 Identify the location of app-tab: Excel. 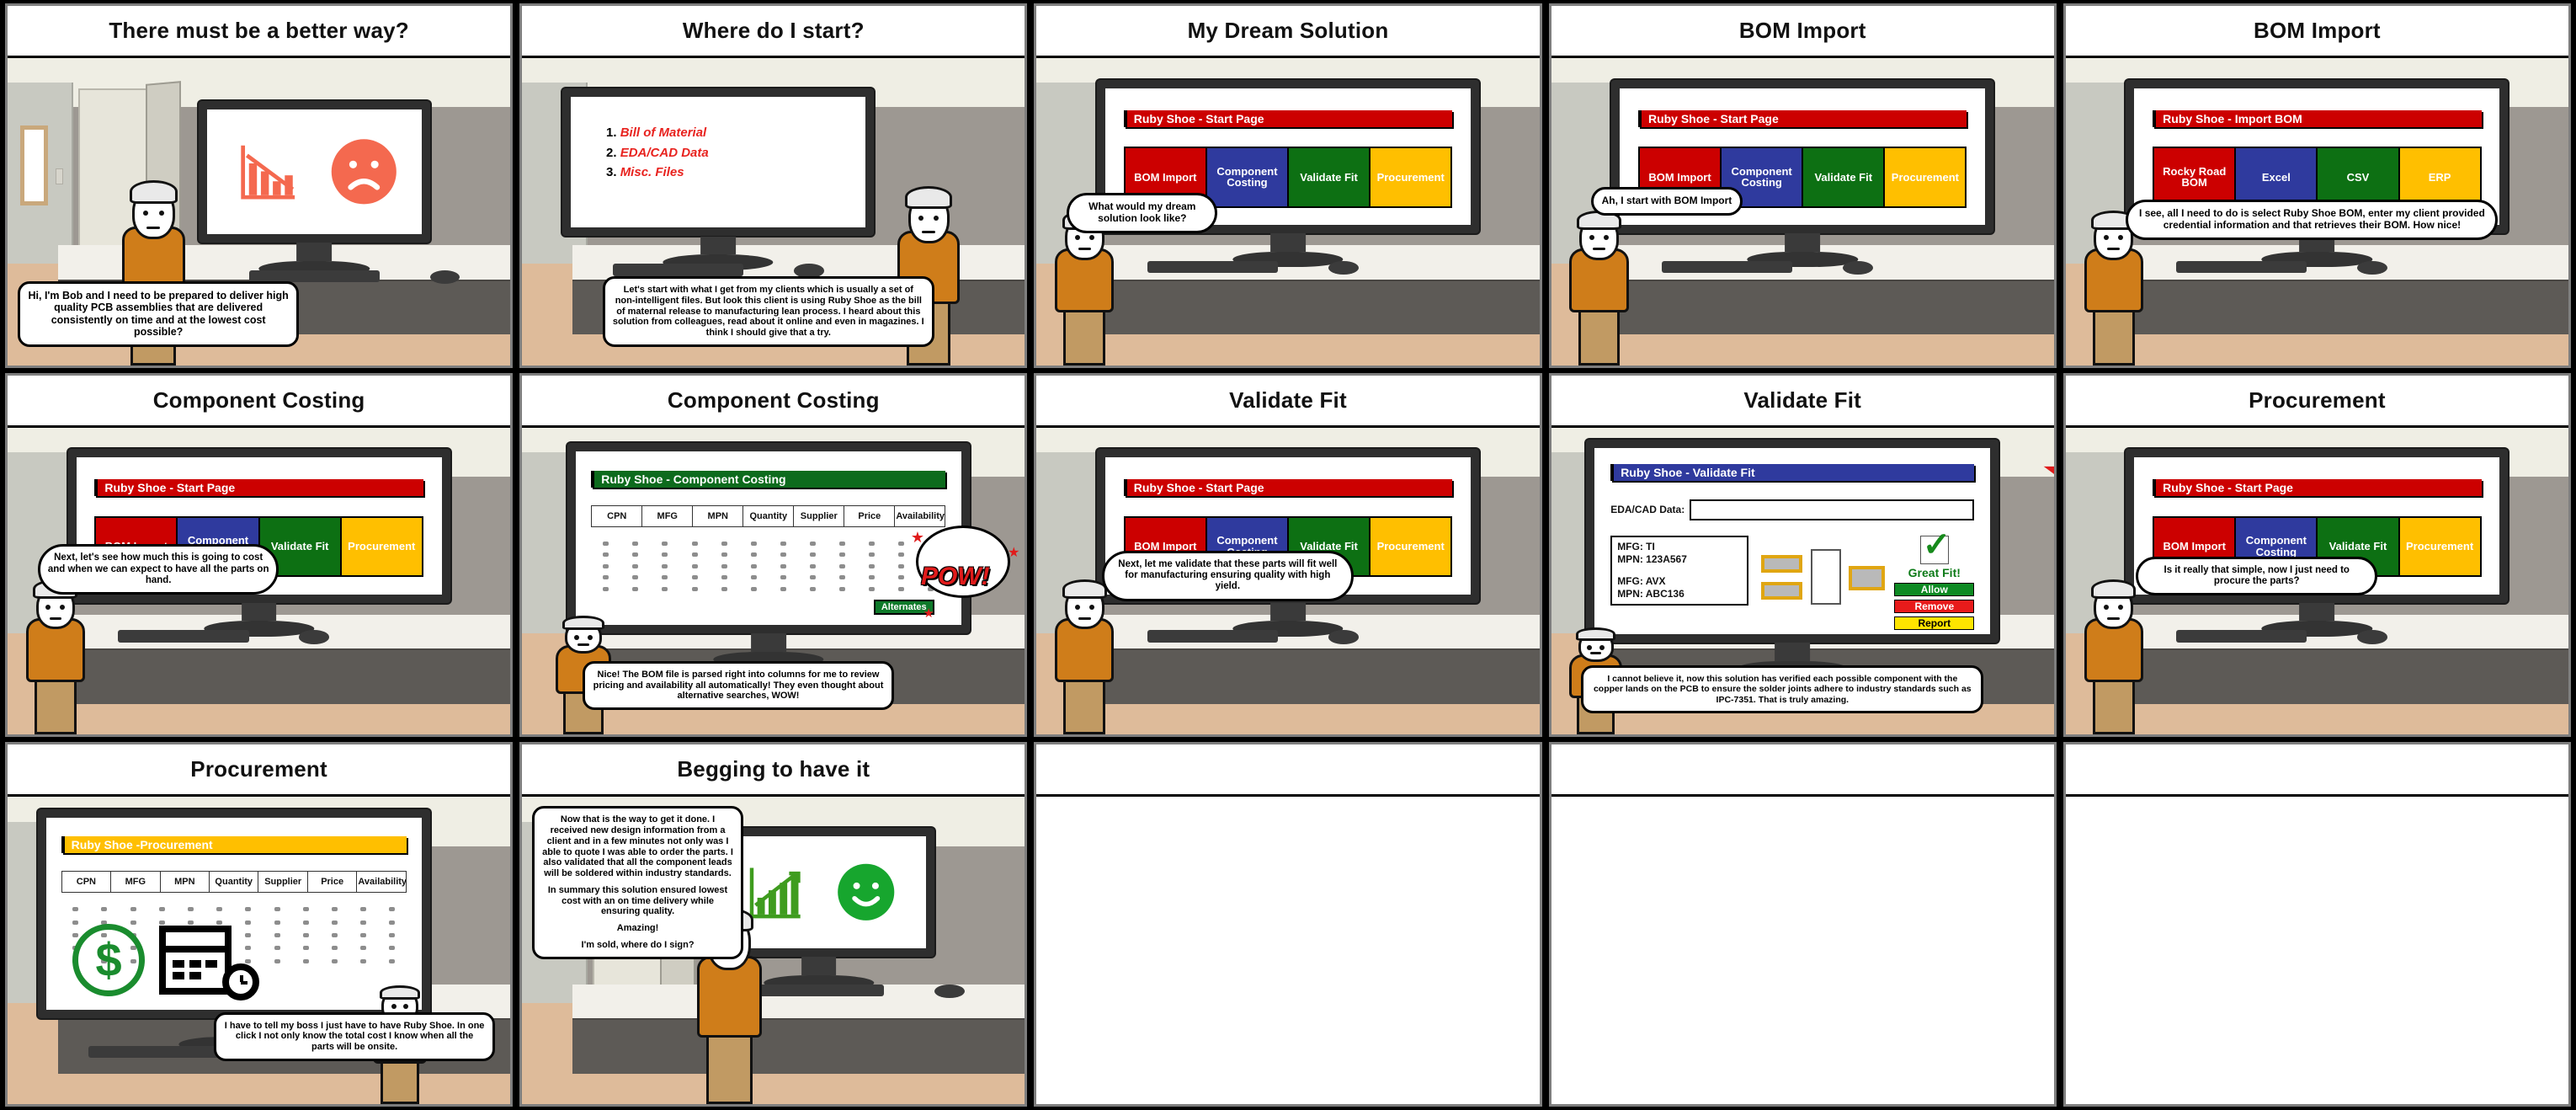
(2277, 176).